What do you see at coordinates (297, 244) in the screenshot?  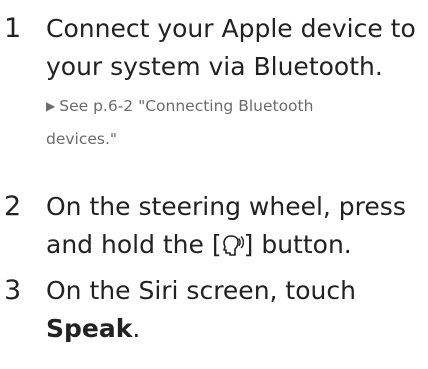 I see `step-instruction-text: ] button.` at bounding box center [297, 244].